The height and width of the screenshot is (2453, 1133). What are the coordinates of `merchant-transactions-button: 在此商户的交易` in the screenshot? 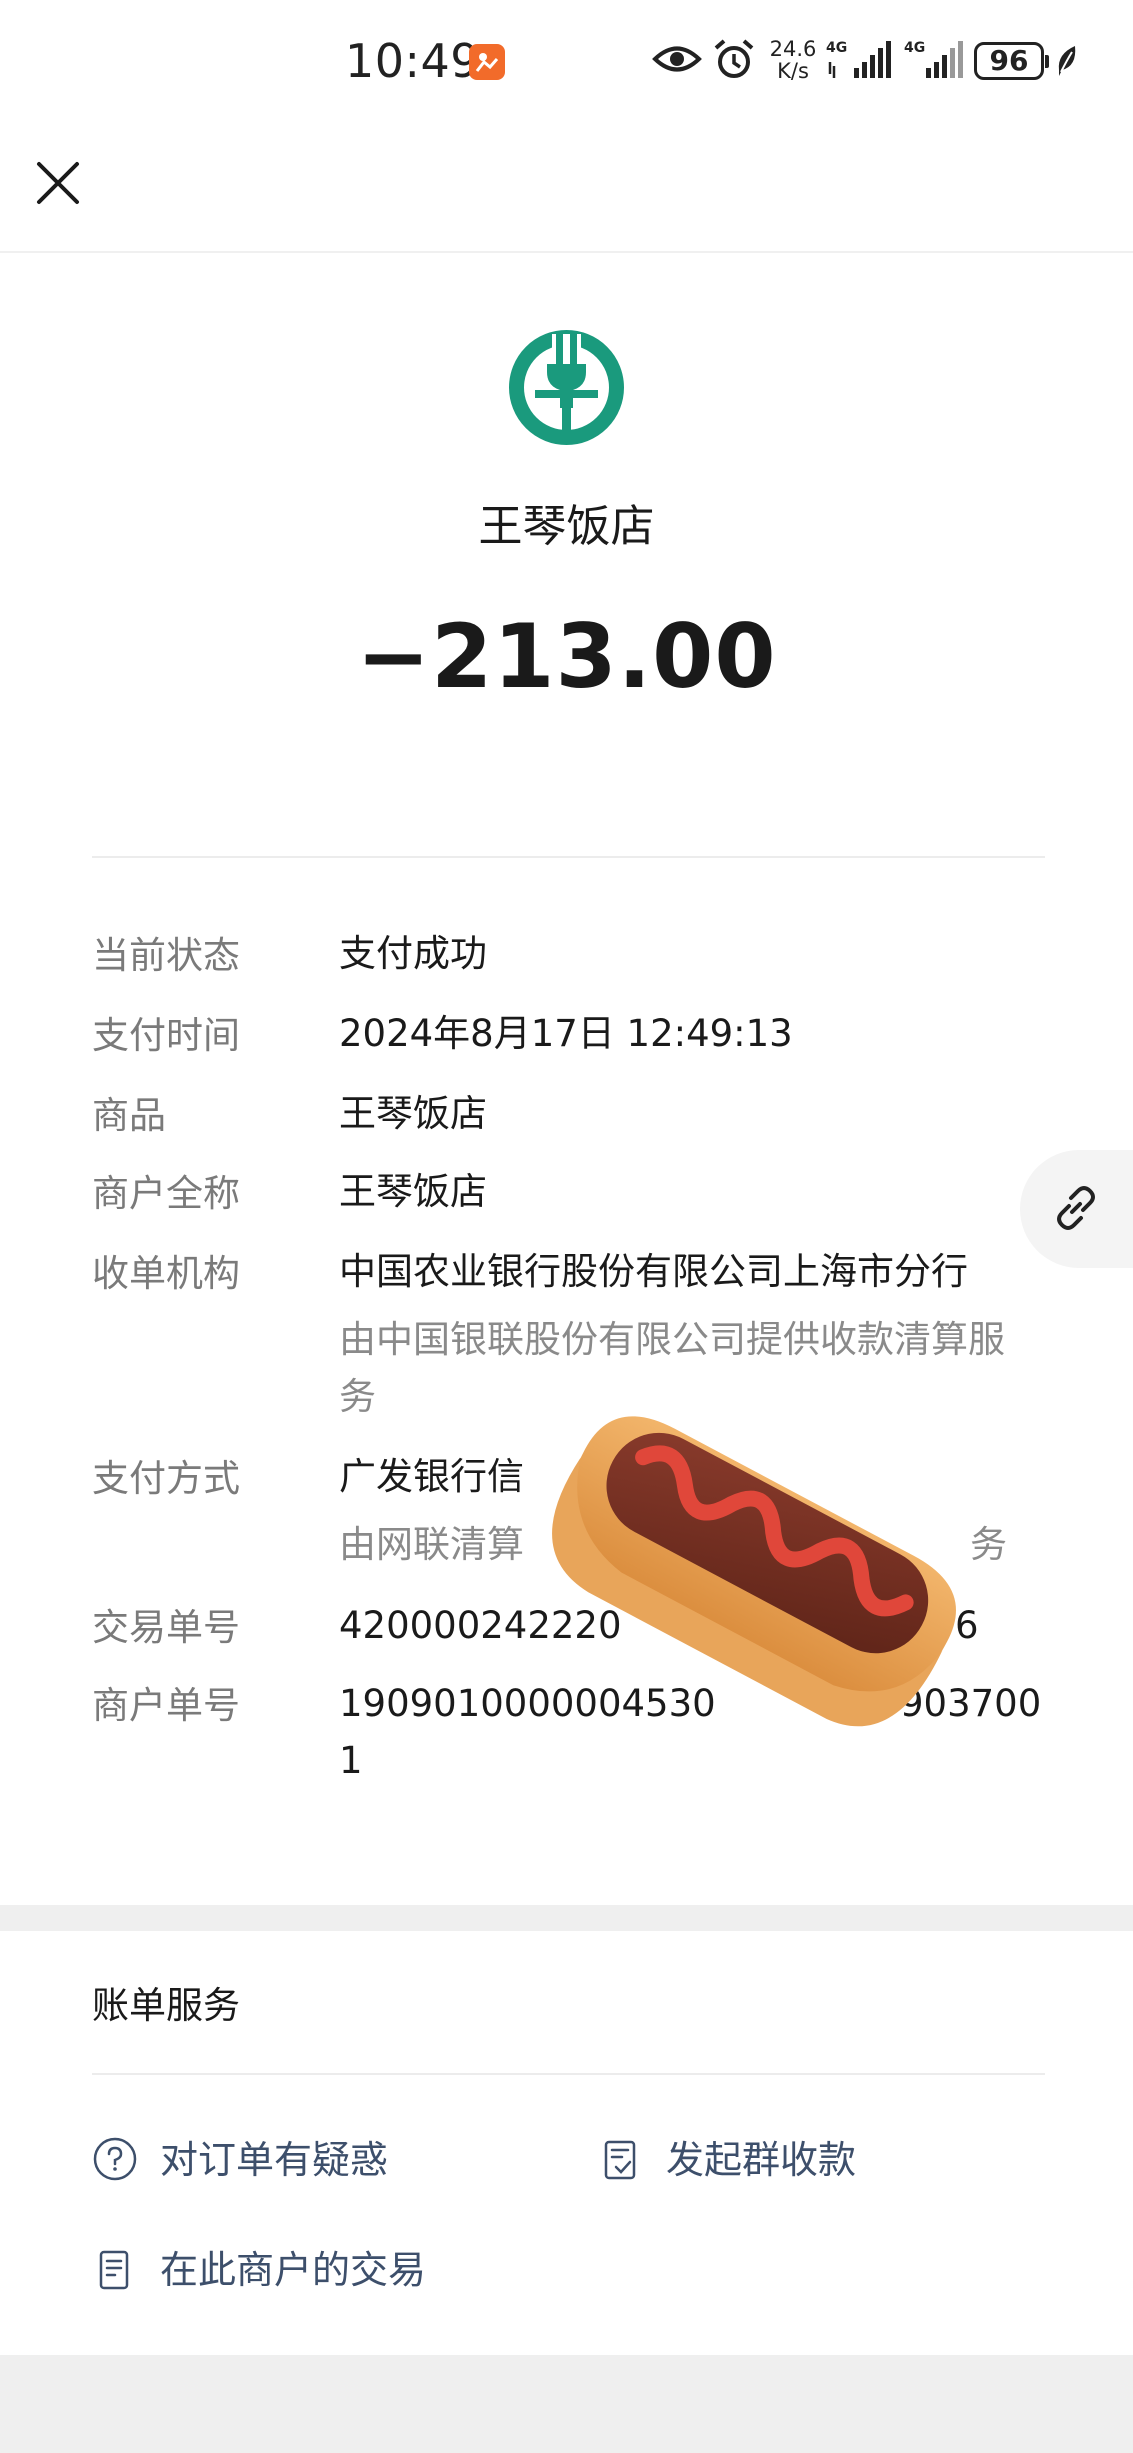 It's located at (282, 2270).